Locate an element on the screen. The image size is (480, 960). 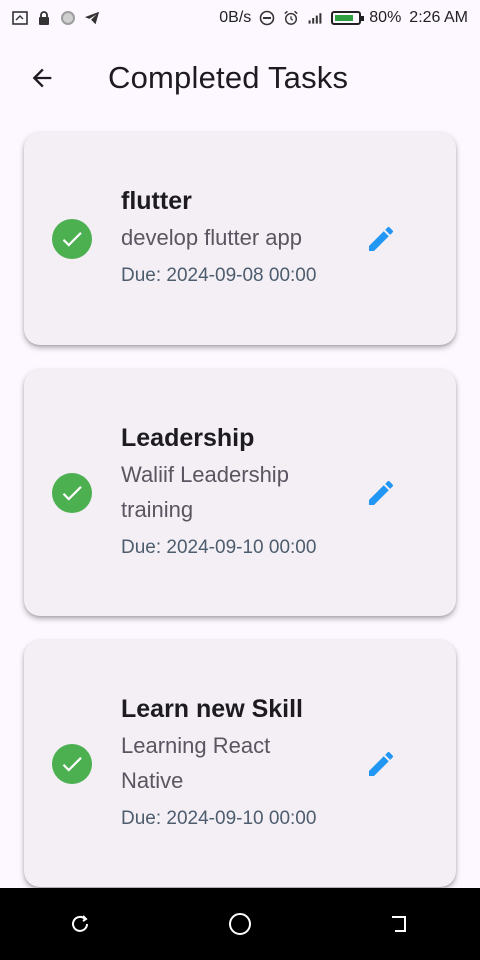
screenshot-icon is located at coordinates (20, 18).